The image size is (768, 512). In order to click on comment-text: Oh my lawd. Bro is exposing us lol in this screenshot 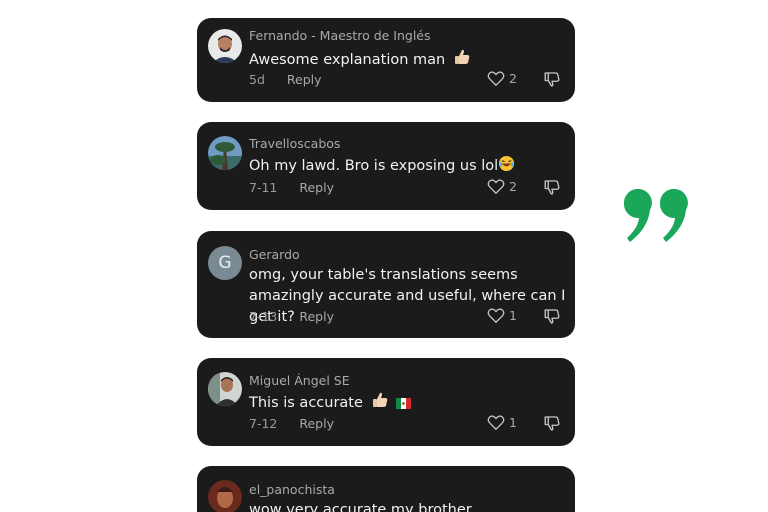, I will do `click(408, 167)`.